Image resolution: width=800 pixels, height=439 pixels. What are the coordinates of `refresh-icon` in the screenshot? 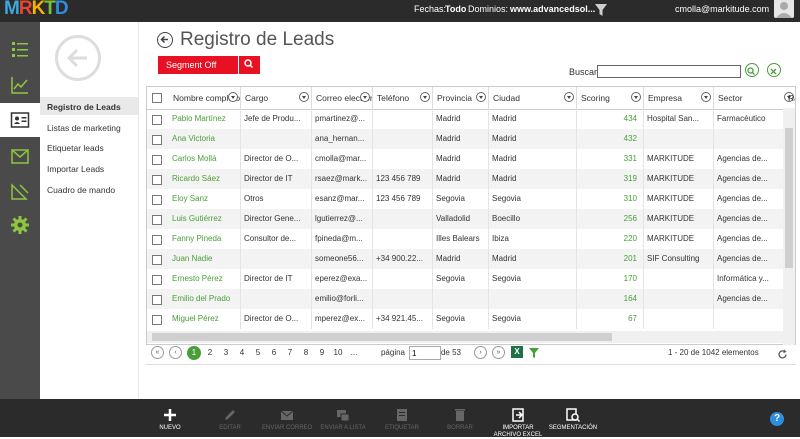 It's located at (782, 353).